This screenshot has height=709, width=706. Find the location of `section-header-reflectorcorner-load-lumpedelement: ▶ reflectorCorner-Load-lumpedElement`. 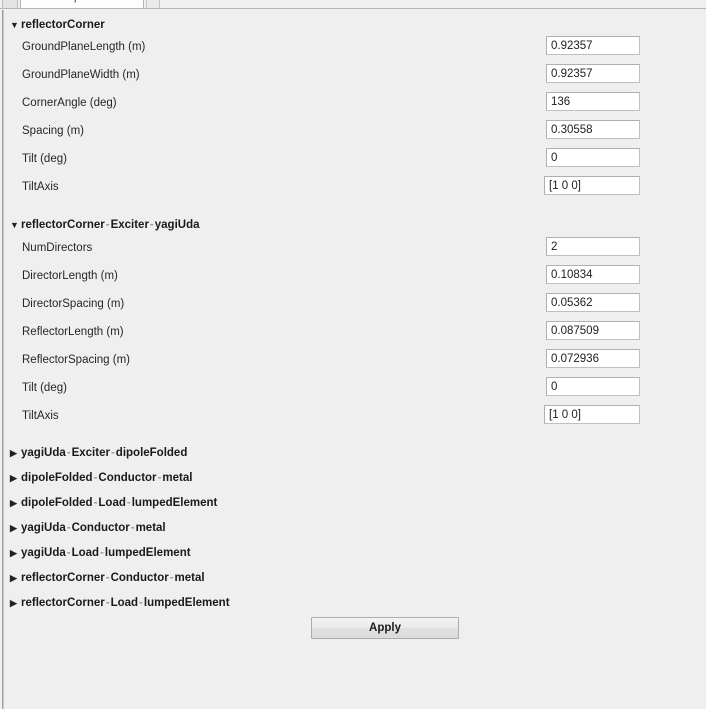

section-header-reflectorcorner-load-lumpedelement: ▶ reflectorCorner-Load-lumpedElement is located at coordinates (120, 603).